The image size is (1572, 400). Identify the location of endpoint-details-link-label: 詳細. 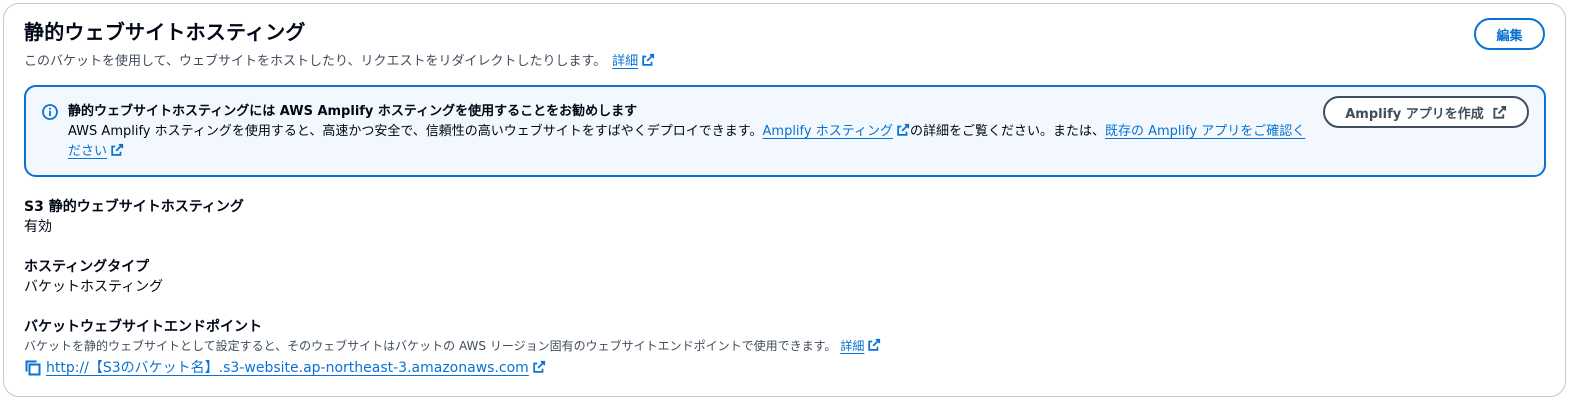
(852, 346).